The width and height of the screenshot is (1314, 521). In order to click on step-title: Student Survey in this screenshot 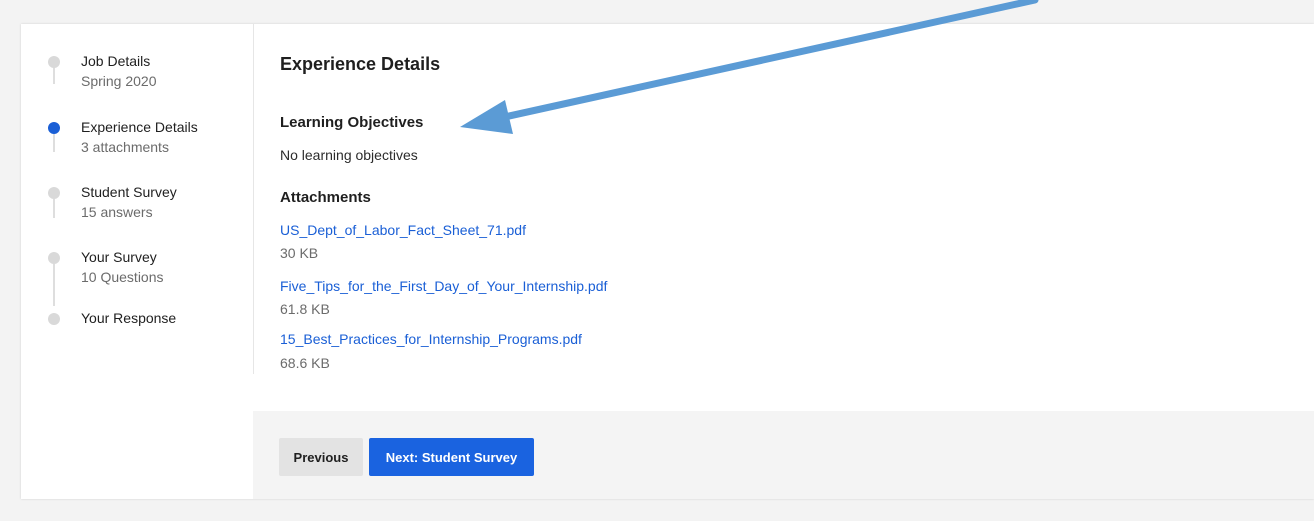, I will do `click(129, 192)`.